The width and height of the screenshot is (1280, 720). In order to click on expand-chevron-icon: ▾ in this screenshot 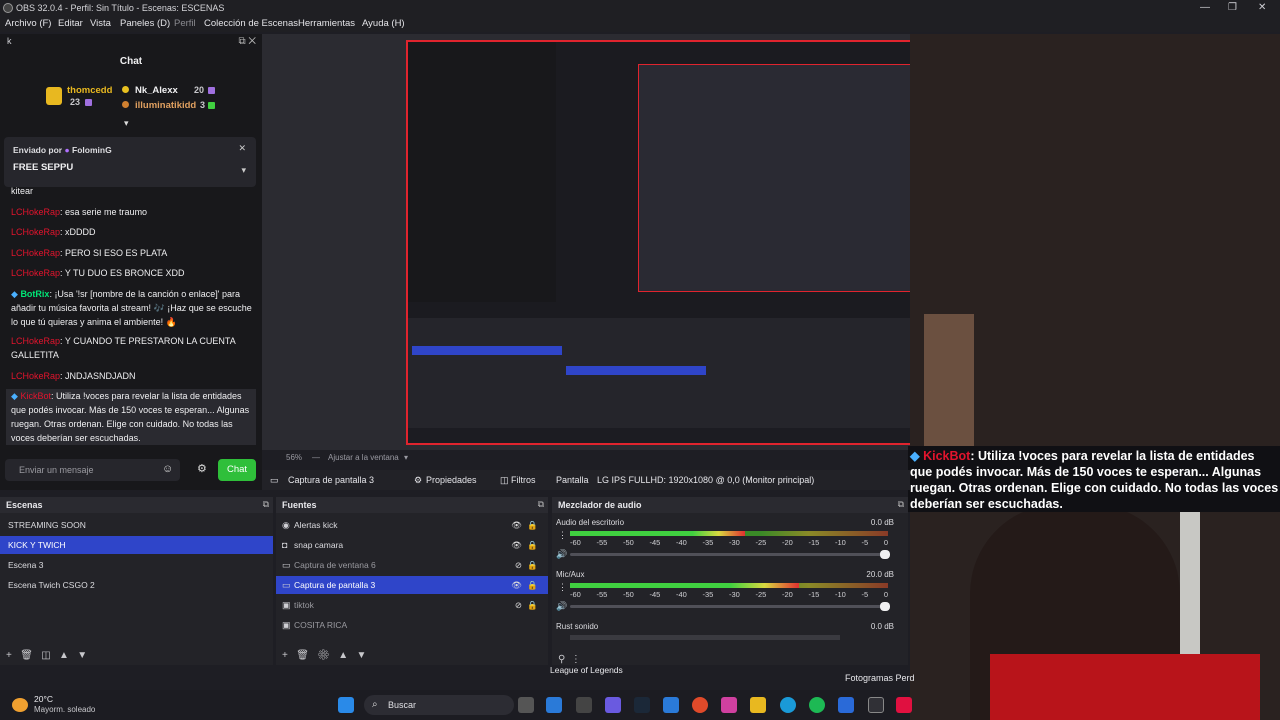, I will do `click(243, 170)`.